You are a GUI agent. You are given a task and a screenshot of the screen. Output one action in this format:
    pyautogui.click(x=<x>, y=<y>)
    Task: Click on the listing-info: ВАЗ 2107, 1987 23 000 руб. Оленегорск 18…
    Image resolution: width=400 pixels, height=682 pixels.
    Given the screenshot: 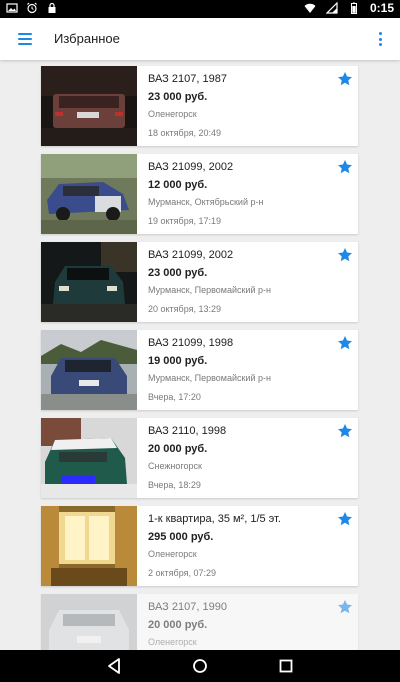 What is the action you would take?
    pyautogui.click(x=238, y=106)
    